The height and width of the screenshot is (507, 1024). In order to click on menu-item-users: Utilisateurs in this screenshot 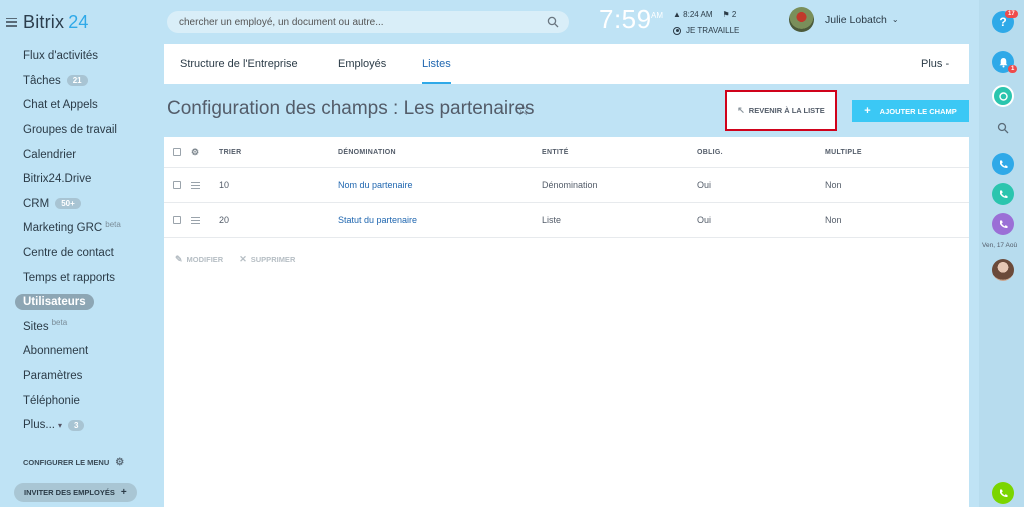, I will do `click(80, 302)`.